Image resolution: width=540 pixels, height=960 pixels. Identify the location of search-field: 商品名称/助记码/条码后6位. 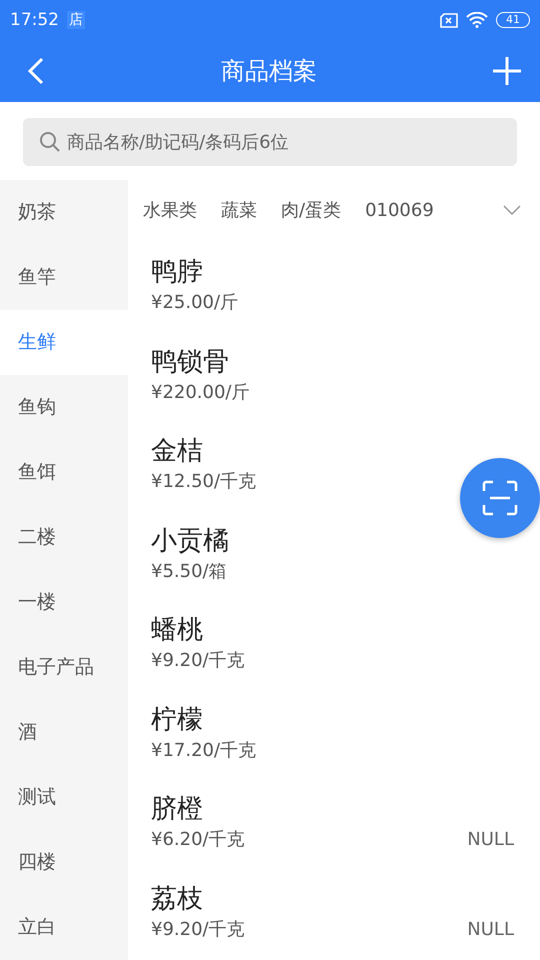
(270, 142).